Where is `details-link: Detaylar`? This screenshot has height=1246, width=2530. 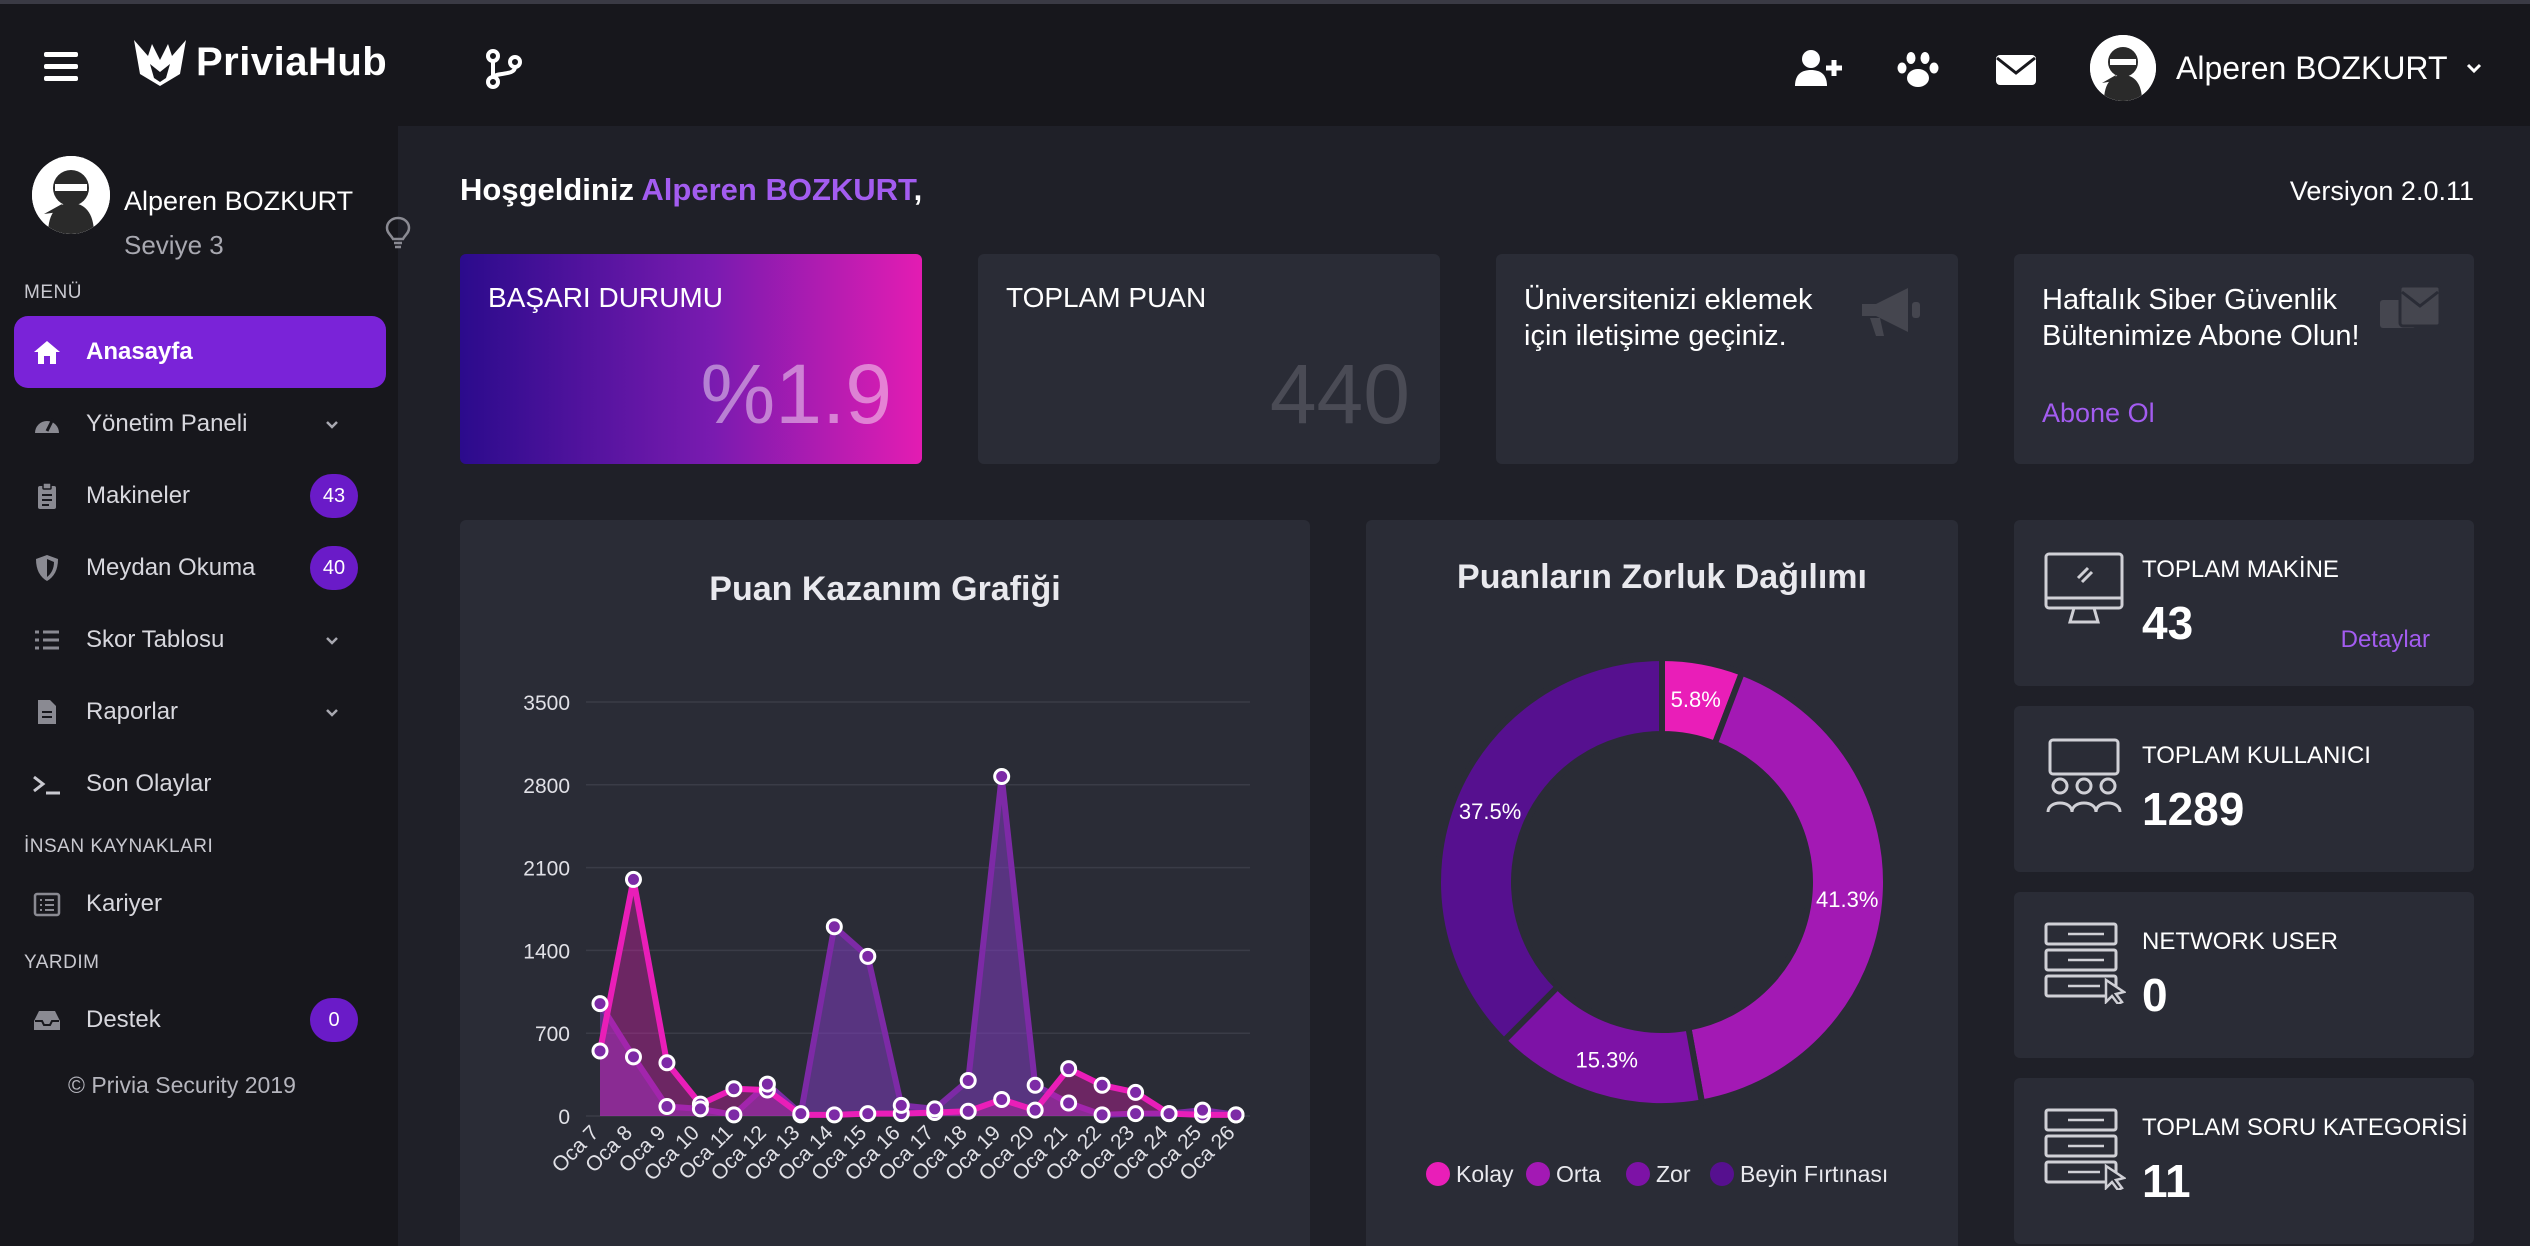
details-link: Detaylar is located at coordinates (2385, 640).